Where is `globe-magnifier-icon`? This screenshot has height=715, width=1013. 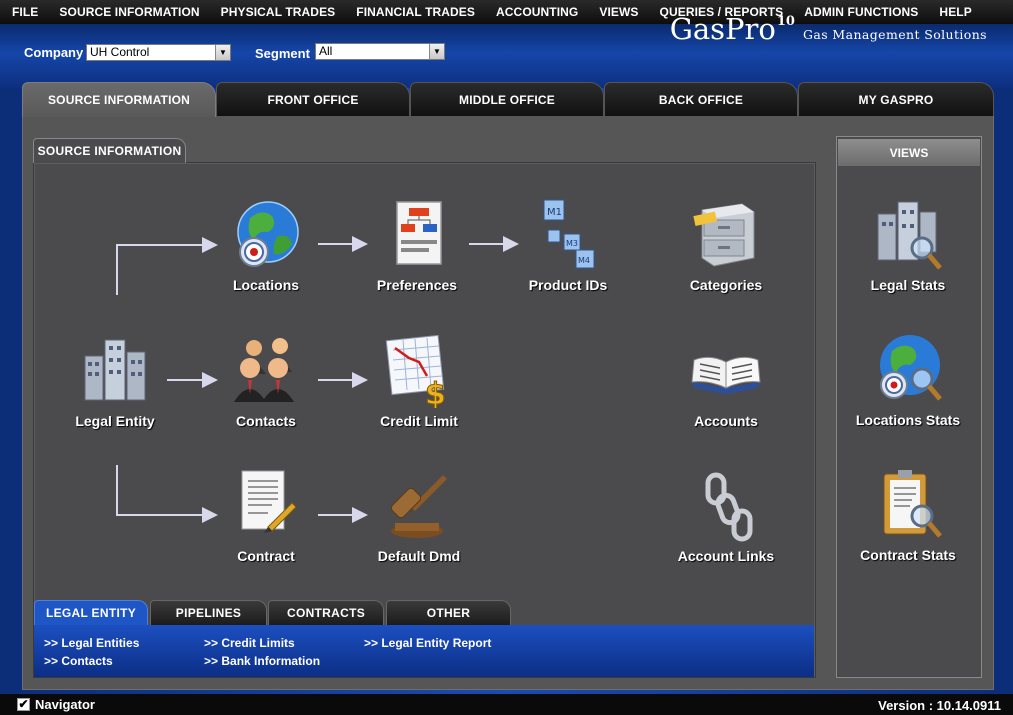
globe-magnifier-icon is located at coordinates (911, 368).